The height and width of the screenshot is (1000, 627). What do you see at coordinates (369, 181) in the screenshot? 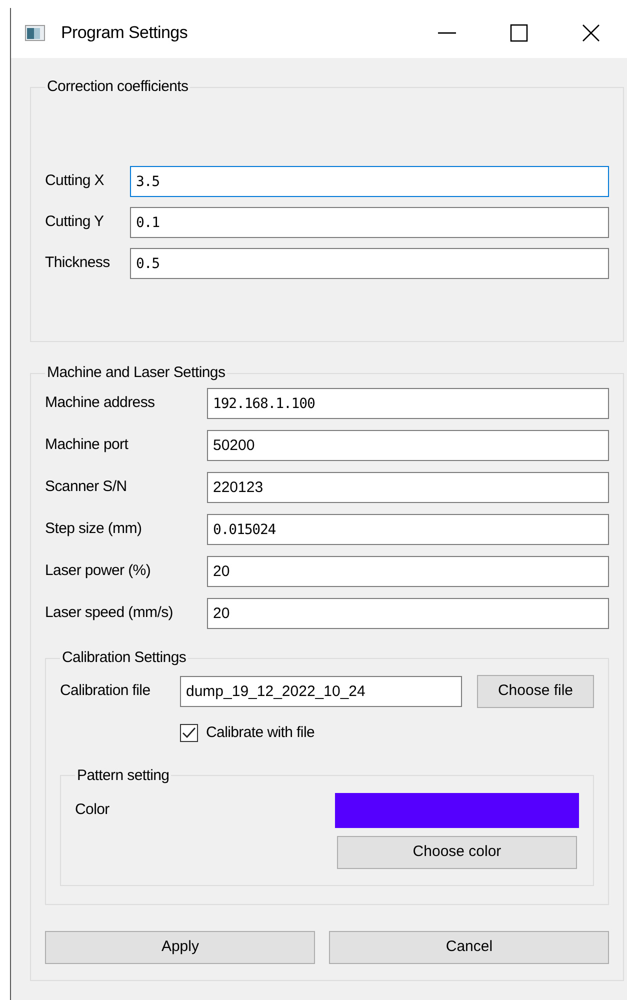
I see `input-field: 3.5` at bounding box center [369, 181].